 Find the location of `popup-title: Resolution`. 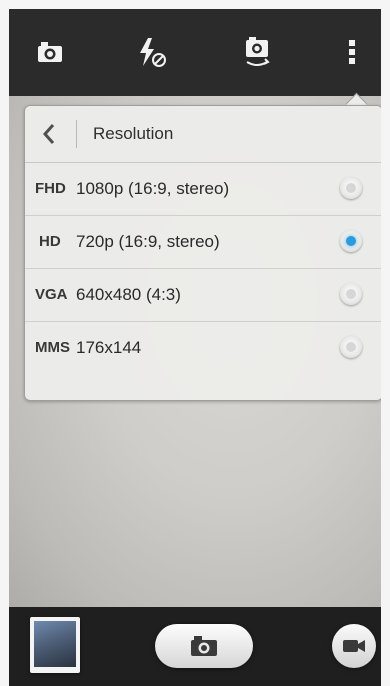

popup-title: Resolution is located at coordinates (133, 133).